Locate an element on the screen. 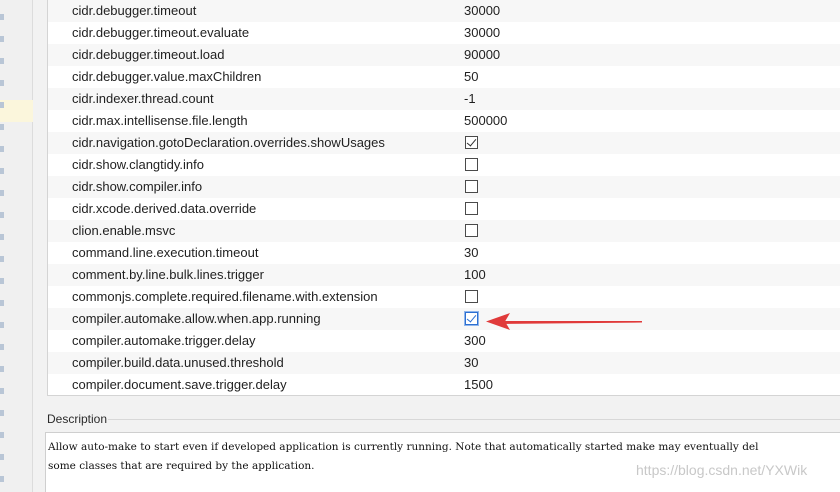  description-separator is located at coordinates (474, 419).